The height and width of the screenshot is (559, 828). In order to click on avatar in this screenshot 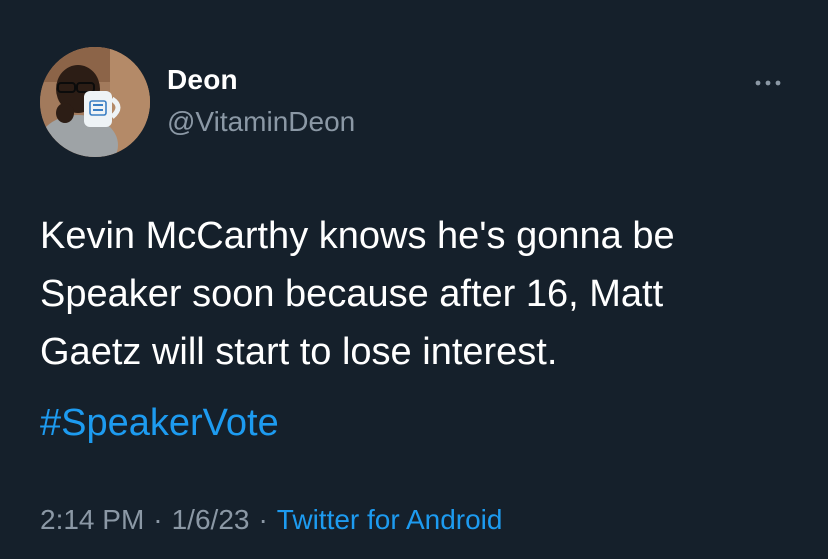, I will do `click(95, 102)`.